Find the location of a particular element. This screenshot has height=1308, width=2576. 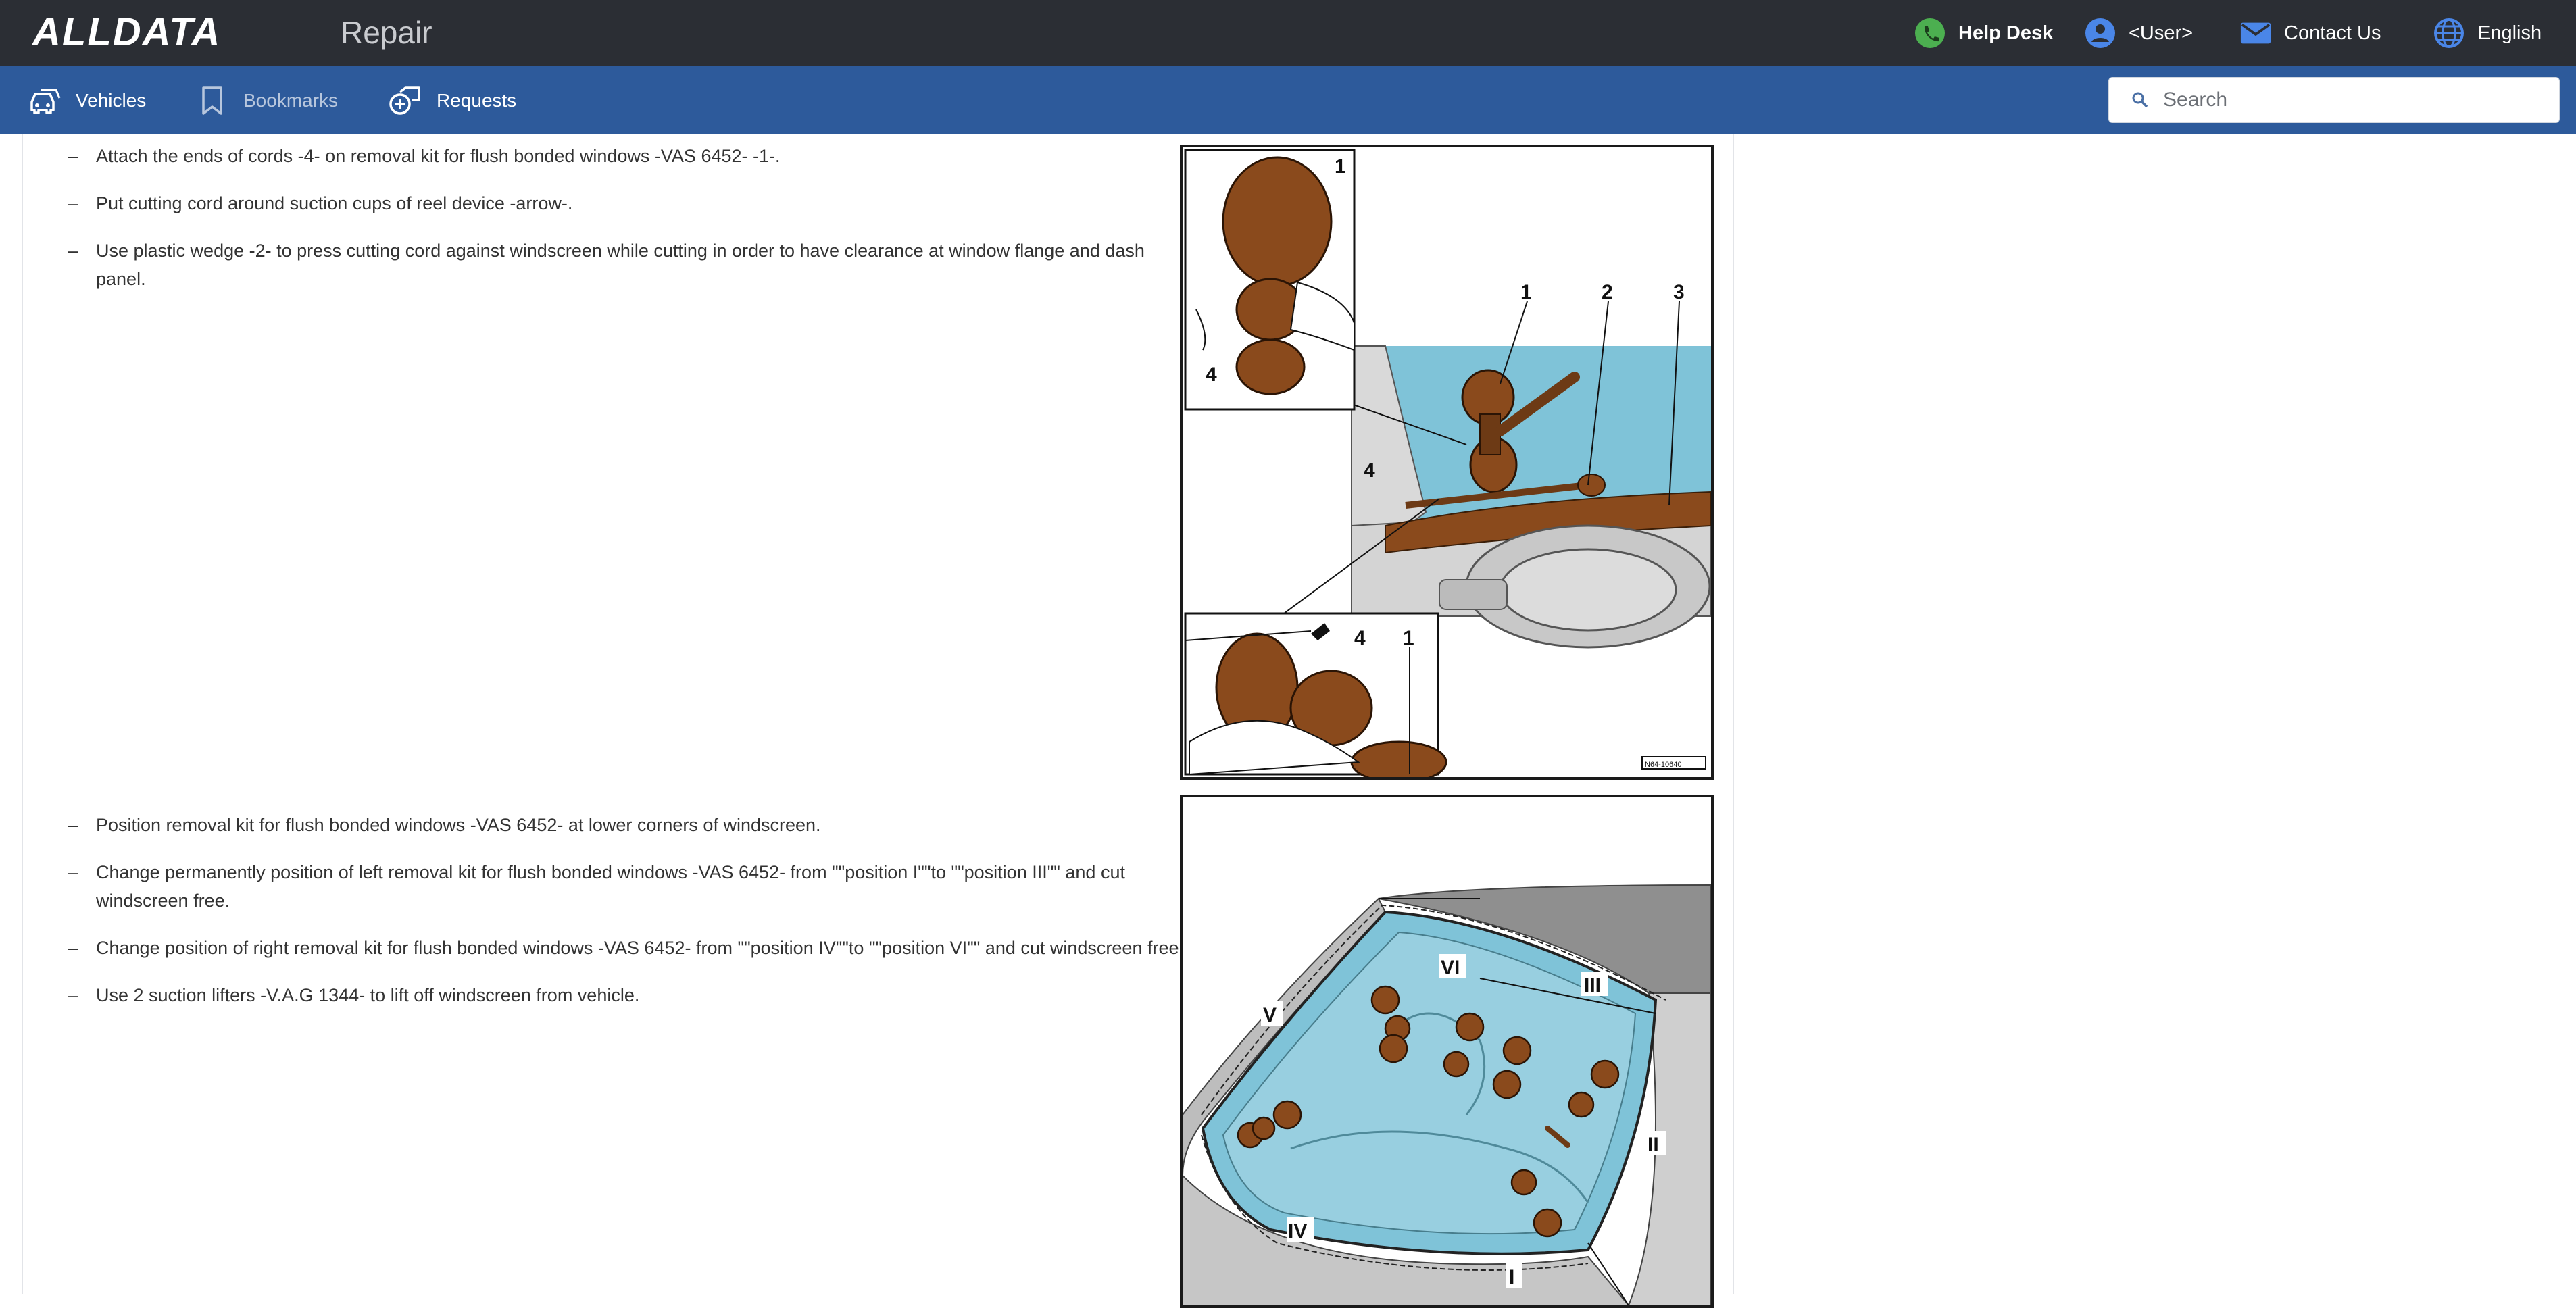

nav-bookmarks-label: Bookmarks is located at coordinates (291, 100).